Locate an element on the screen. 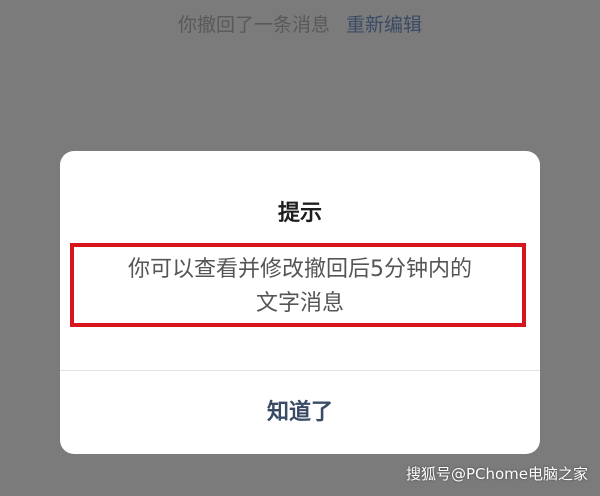  dialog-title: 提示 is located at coordinates (299, 213).